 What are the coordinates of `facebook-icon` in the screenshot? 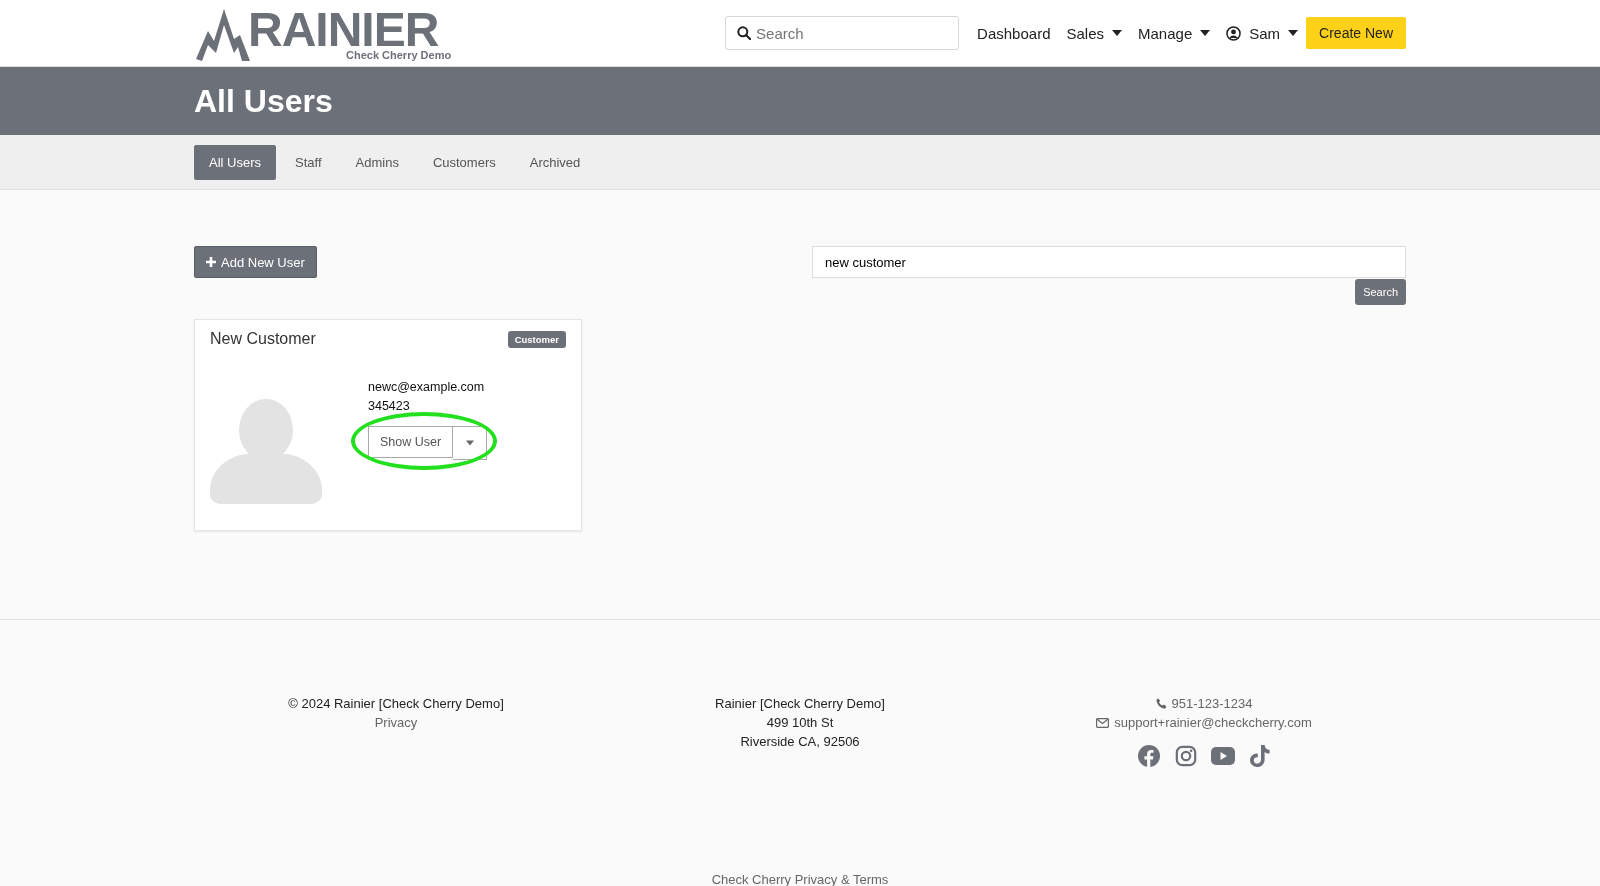 It's located at (1149, 756).